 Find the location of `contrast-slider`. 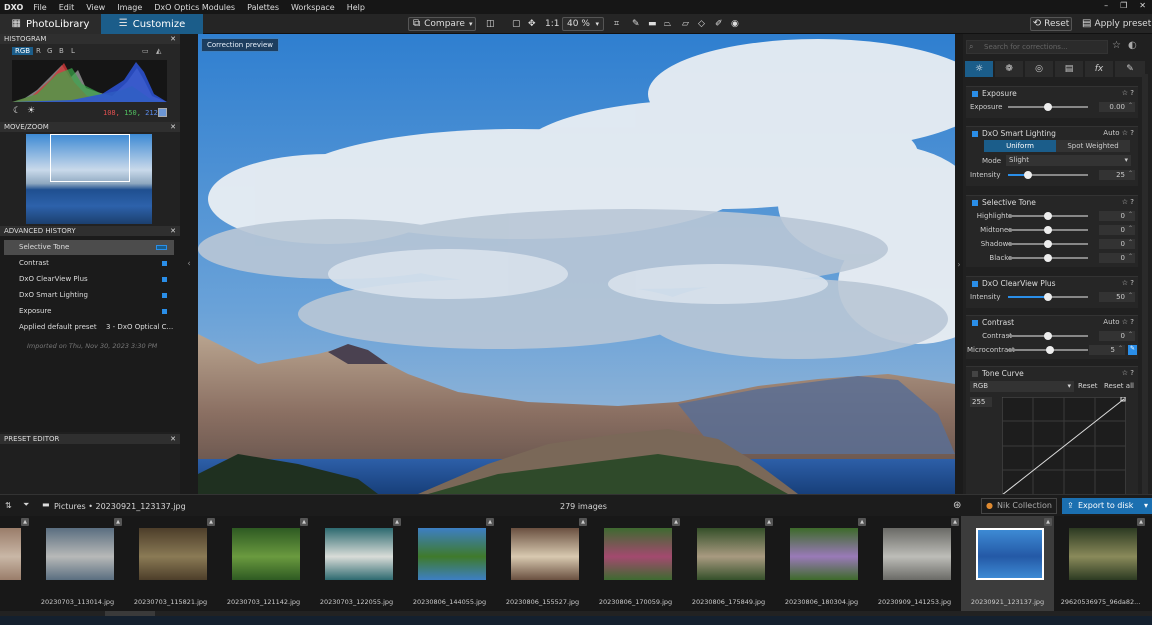

contrast-slider is located at coordinates (1048, 336).